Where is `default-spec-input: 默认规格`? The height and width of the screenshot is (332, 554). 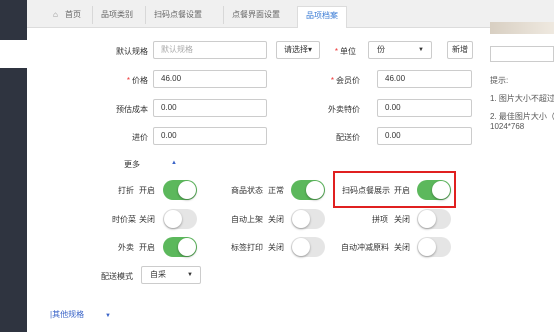 default-spec-input: 默认规格 is located at coordinates (210, 50).